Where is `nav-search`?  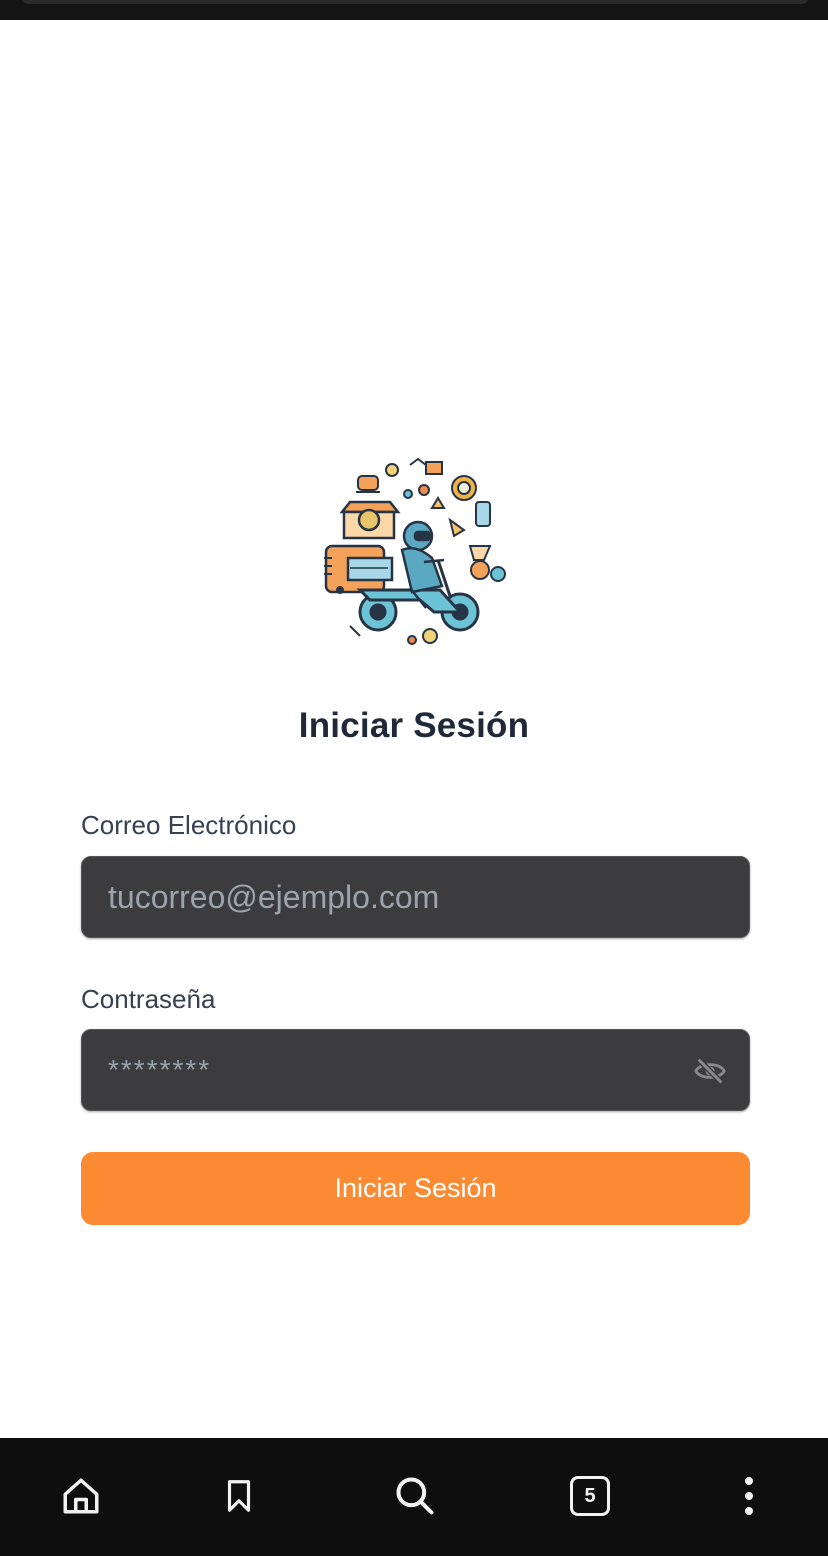 nav-search is located at coordinates (415, 1496).